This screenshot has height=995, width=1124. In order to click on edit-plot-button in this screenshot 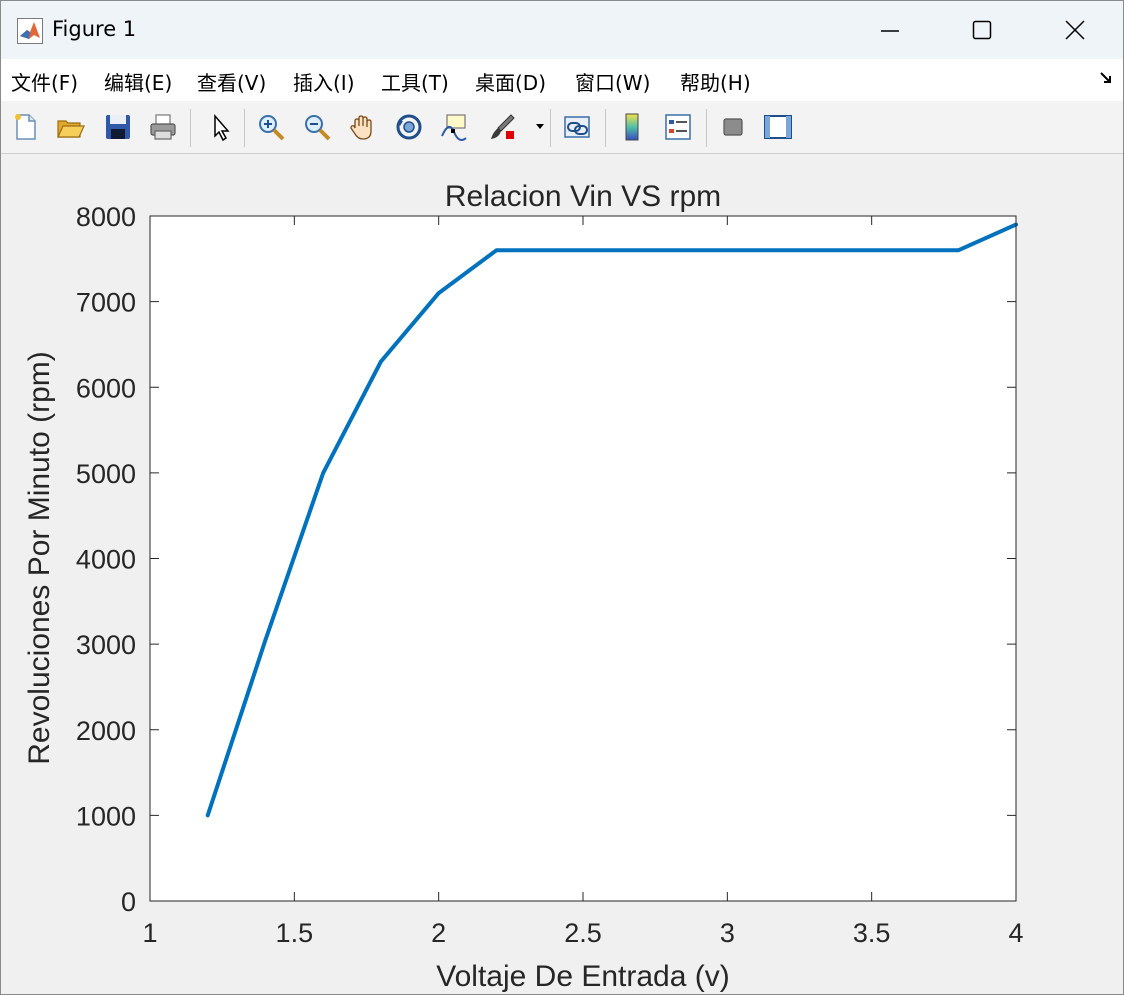, I will do `click(220, 127)`.